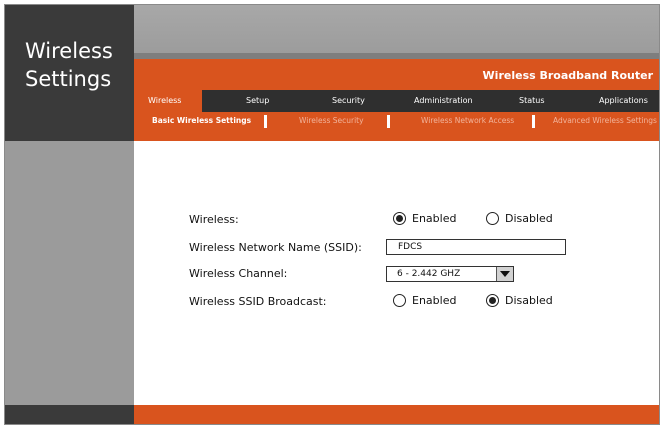 The image size is (664, 429). What do you see at coordinates (434, 300) in the screenshot?
I see `broadcast-enabled-label: Enabled` at bounding box center [434, 300].